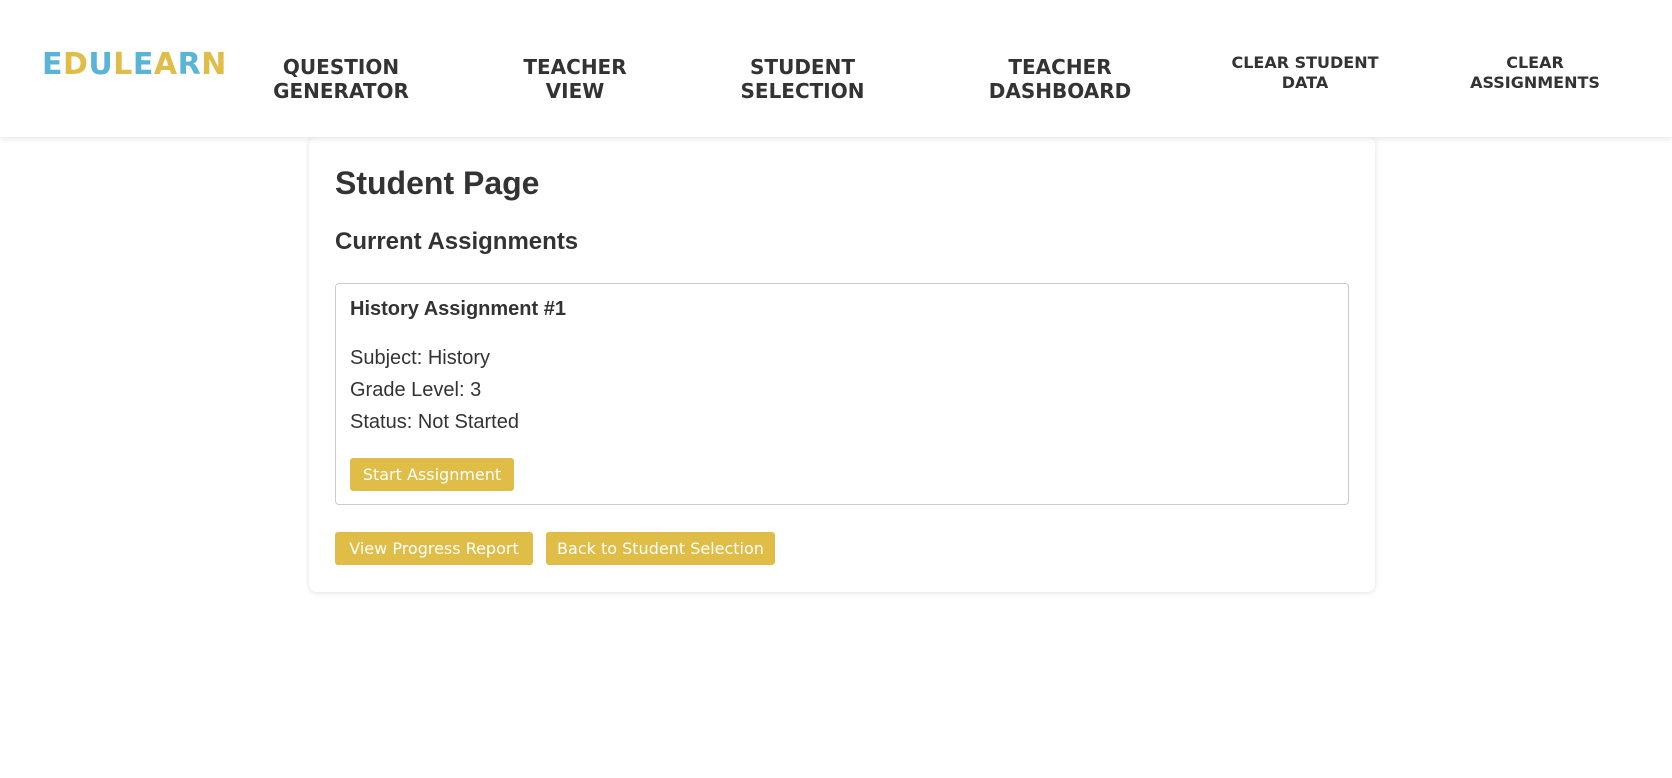 This screenshot has height=778, width=1672. What do you see at coordinates (437, 183) in the screenshot?
I see `page-title: Student Page` at bounding box center [437, 183].